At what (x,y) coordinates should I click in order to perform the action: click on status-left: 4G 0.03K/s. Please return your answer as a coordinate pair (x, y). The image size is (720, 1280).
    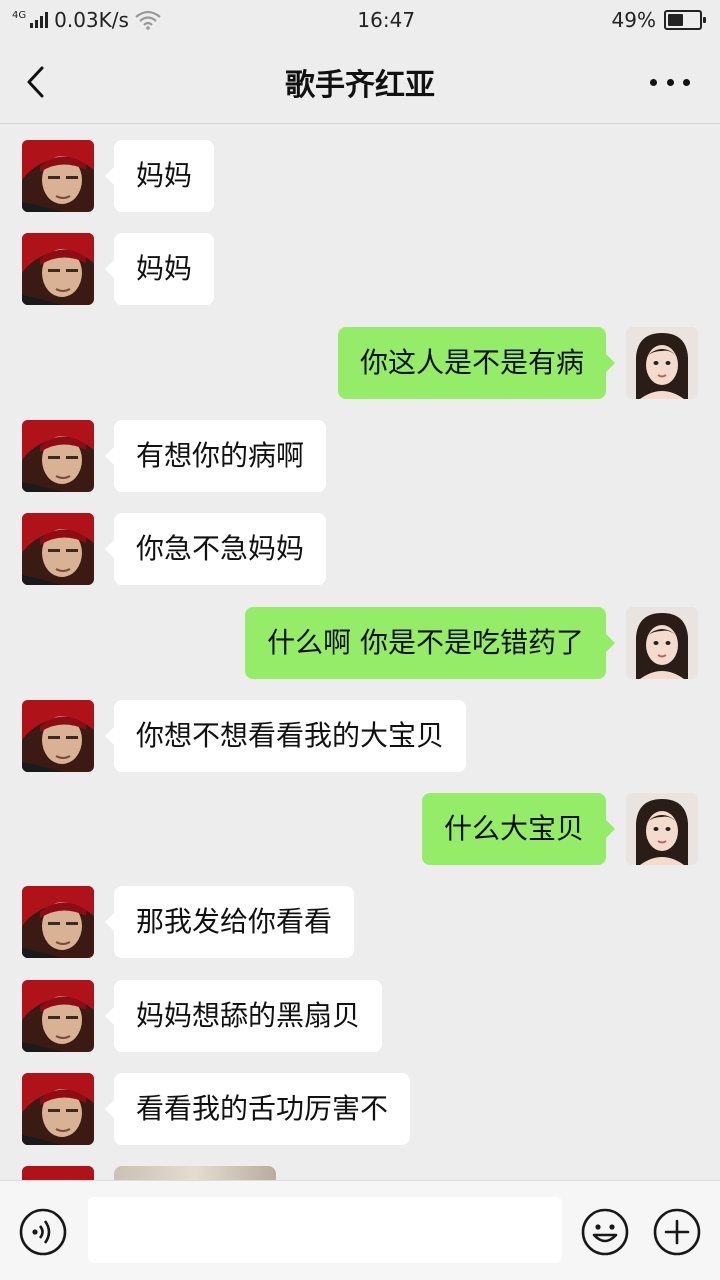
    Looking at the image, I should click on (86, 20).